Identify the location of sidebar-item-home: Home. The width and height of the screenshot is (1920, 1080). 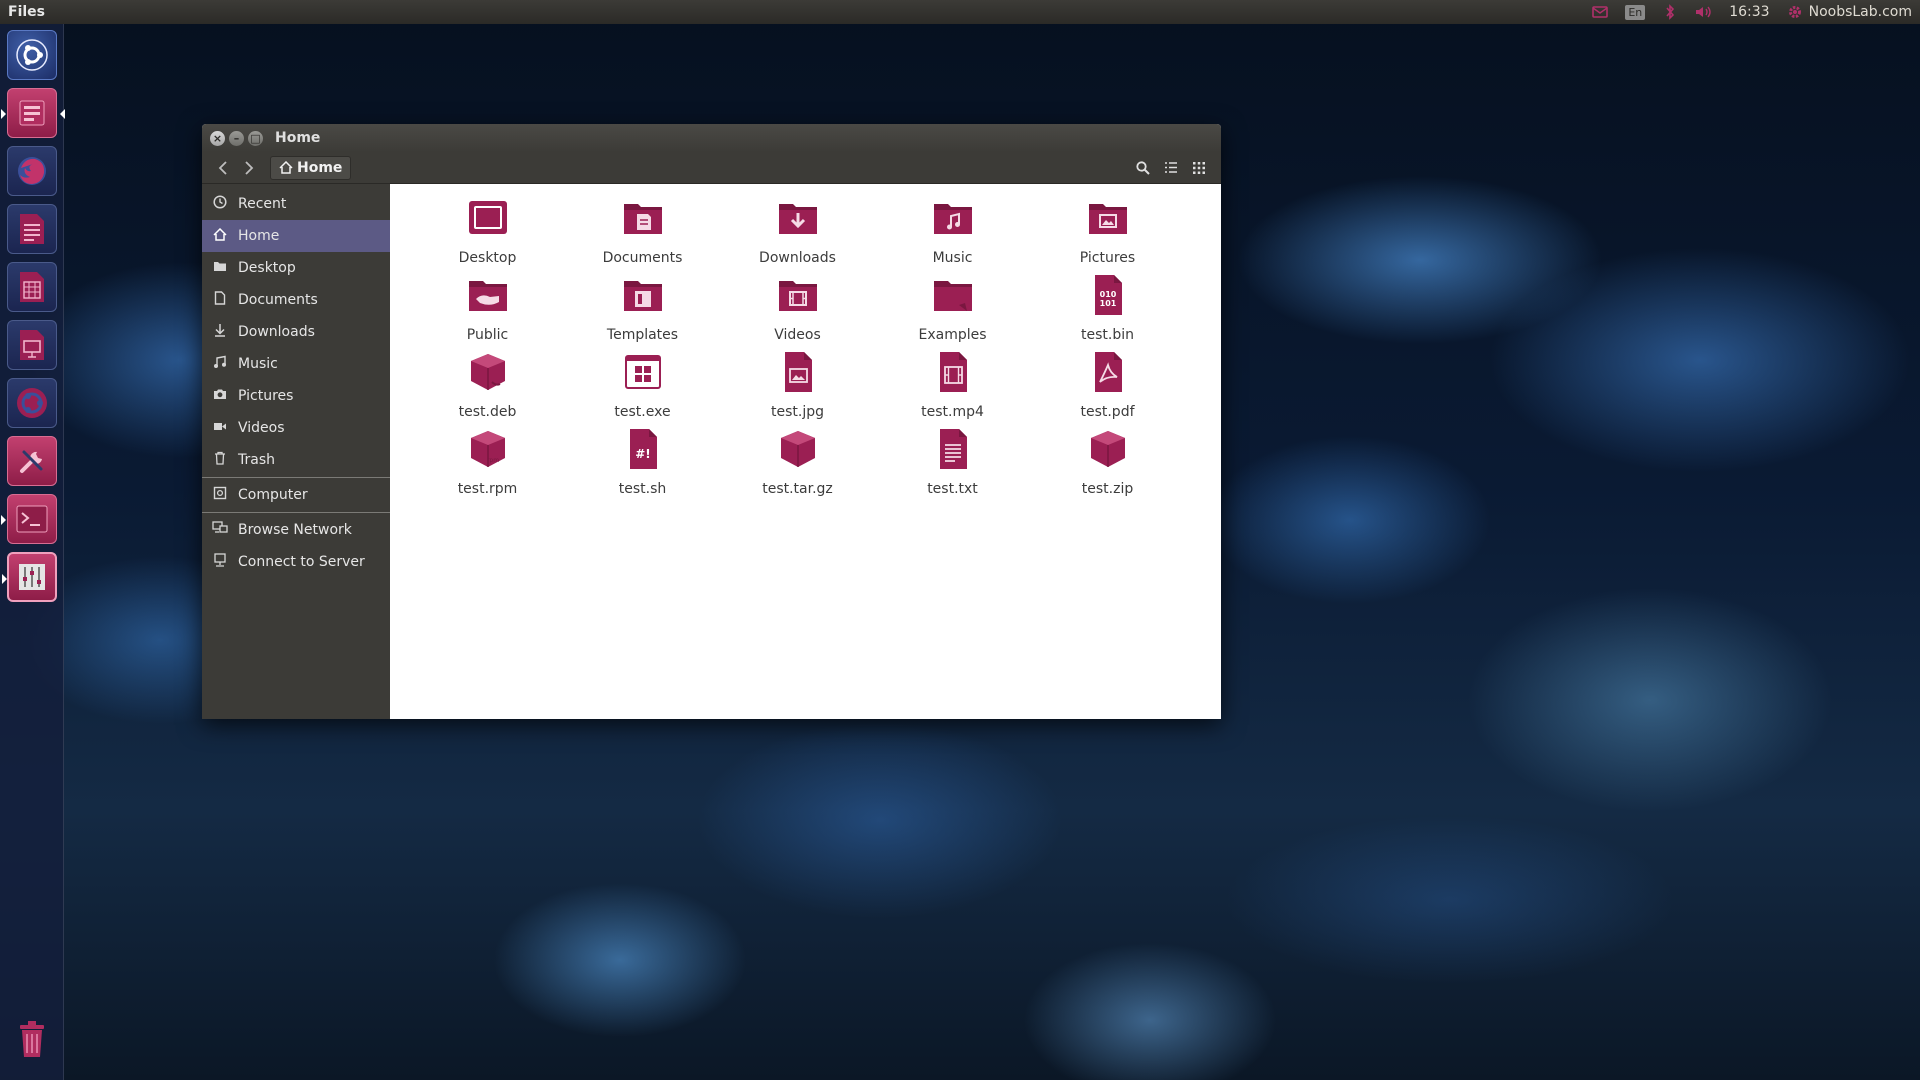
(296, 236).